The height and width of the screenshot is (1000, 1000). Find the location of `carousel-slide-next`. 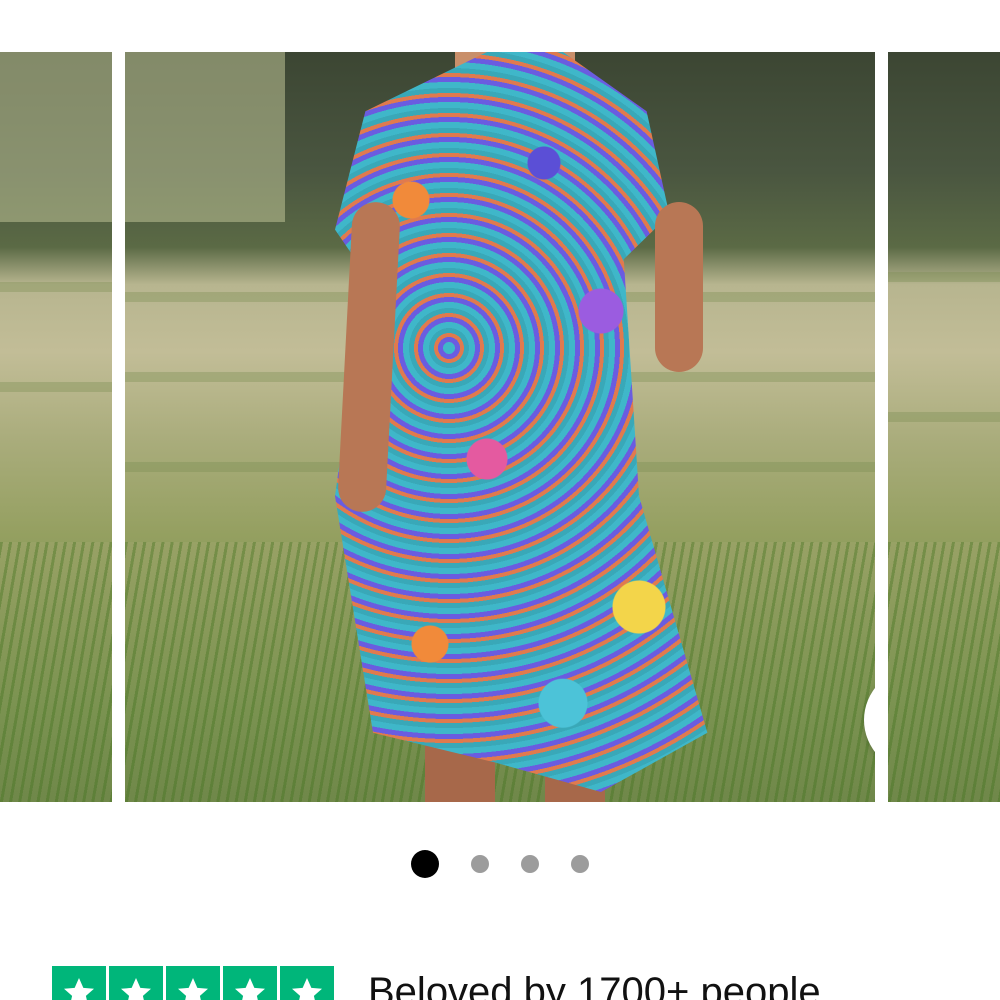

carousel-slide-next is located at coordinates (944, 427).